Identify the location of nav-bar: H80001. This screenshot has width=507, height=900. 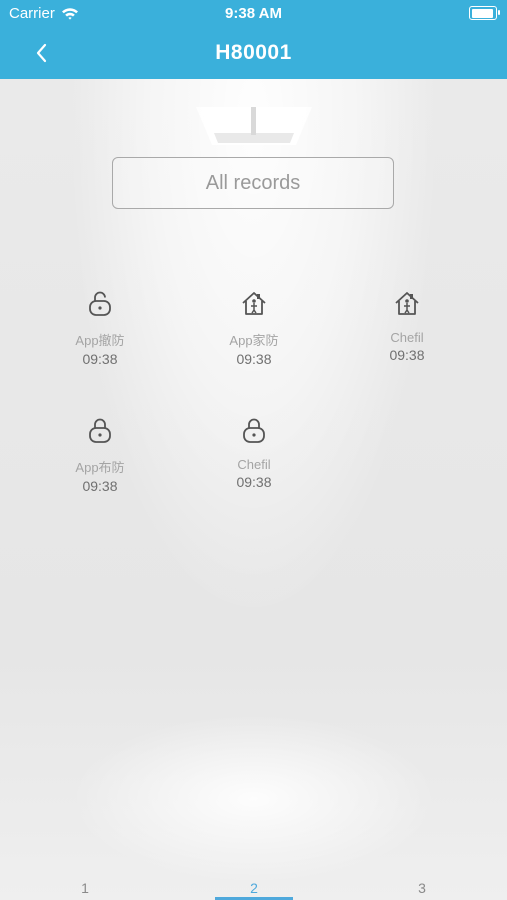
(253, 53).